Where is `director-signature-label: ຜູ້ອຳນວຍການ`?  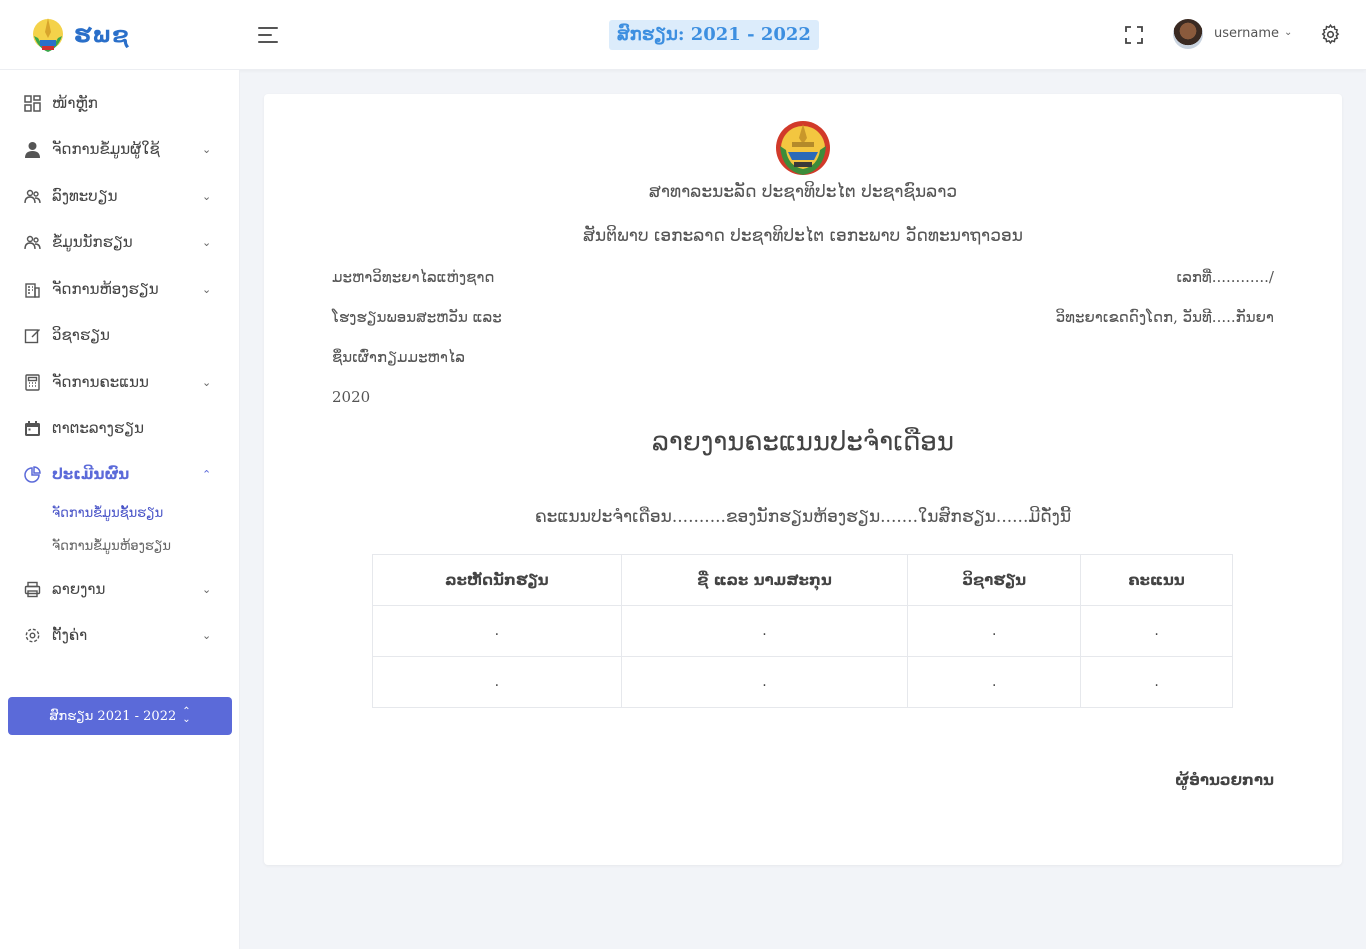 director-signature-label: ຜູ້ອຳນວຍການ is located at coordinates (1224, 780).